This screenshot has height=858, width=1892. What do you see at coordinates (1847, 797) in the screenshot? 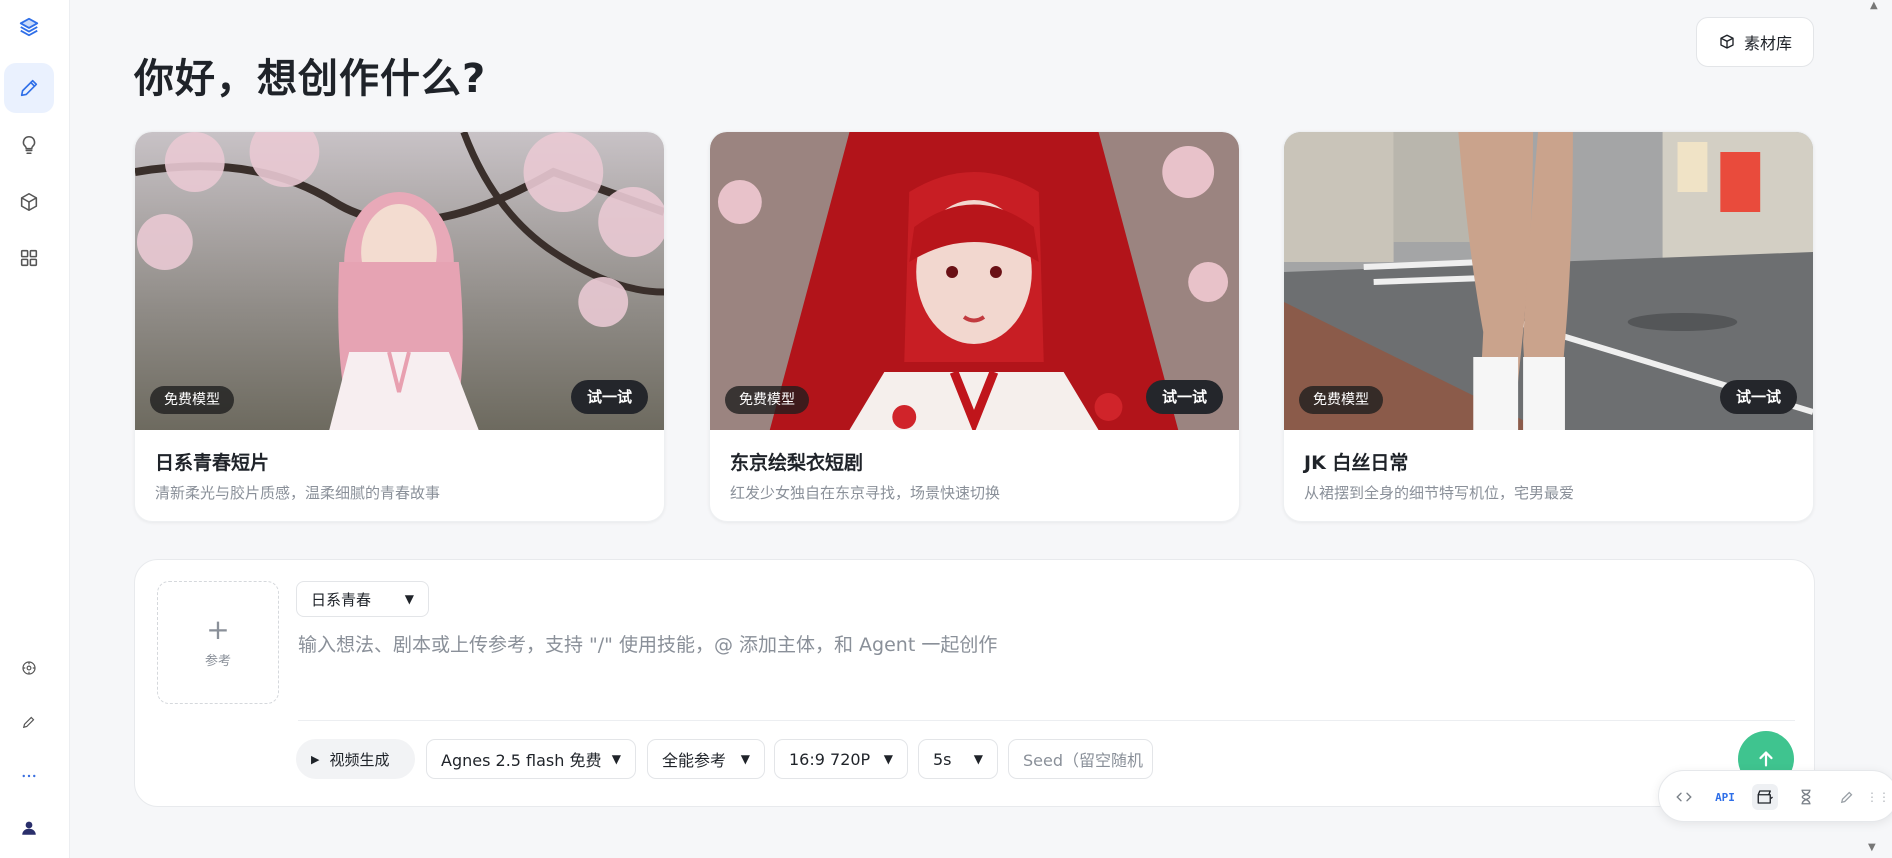
I see `pen-icon` at bounding box center [1847, 797].